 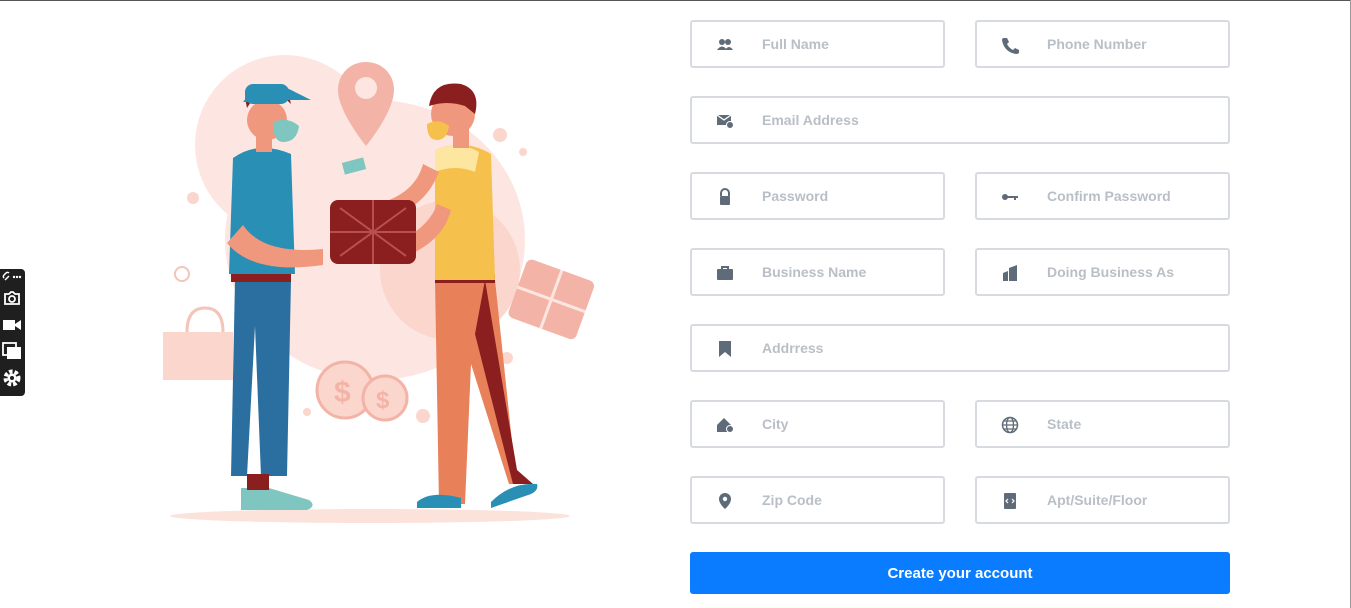 What do you see at coordinates (847, 196) in the screenshot?
I see `password-input` at bounding box center [847, 196].